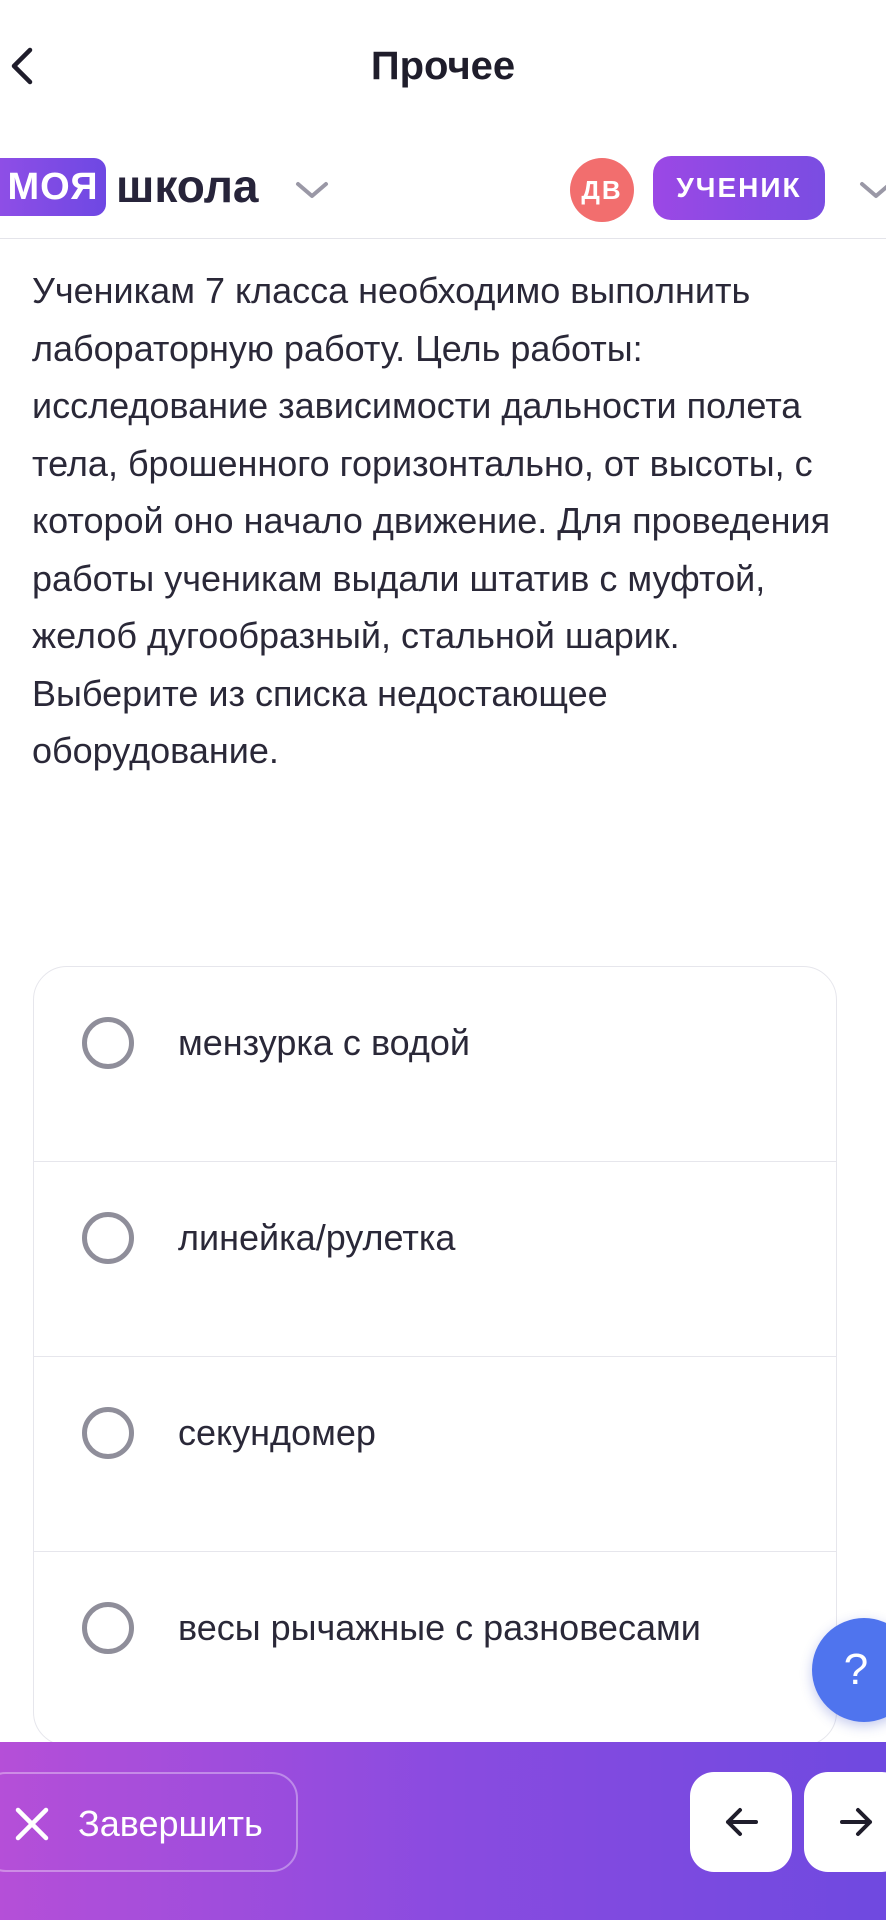 The width and height of the screenshot is (886, 1920). I want to click on next-button, so click(845, 1822).